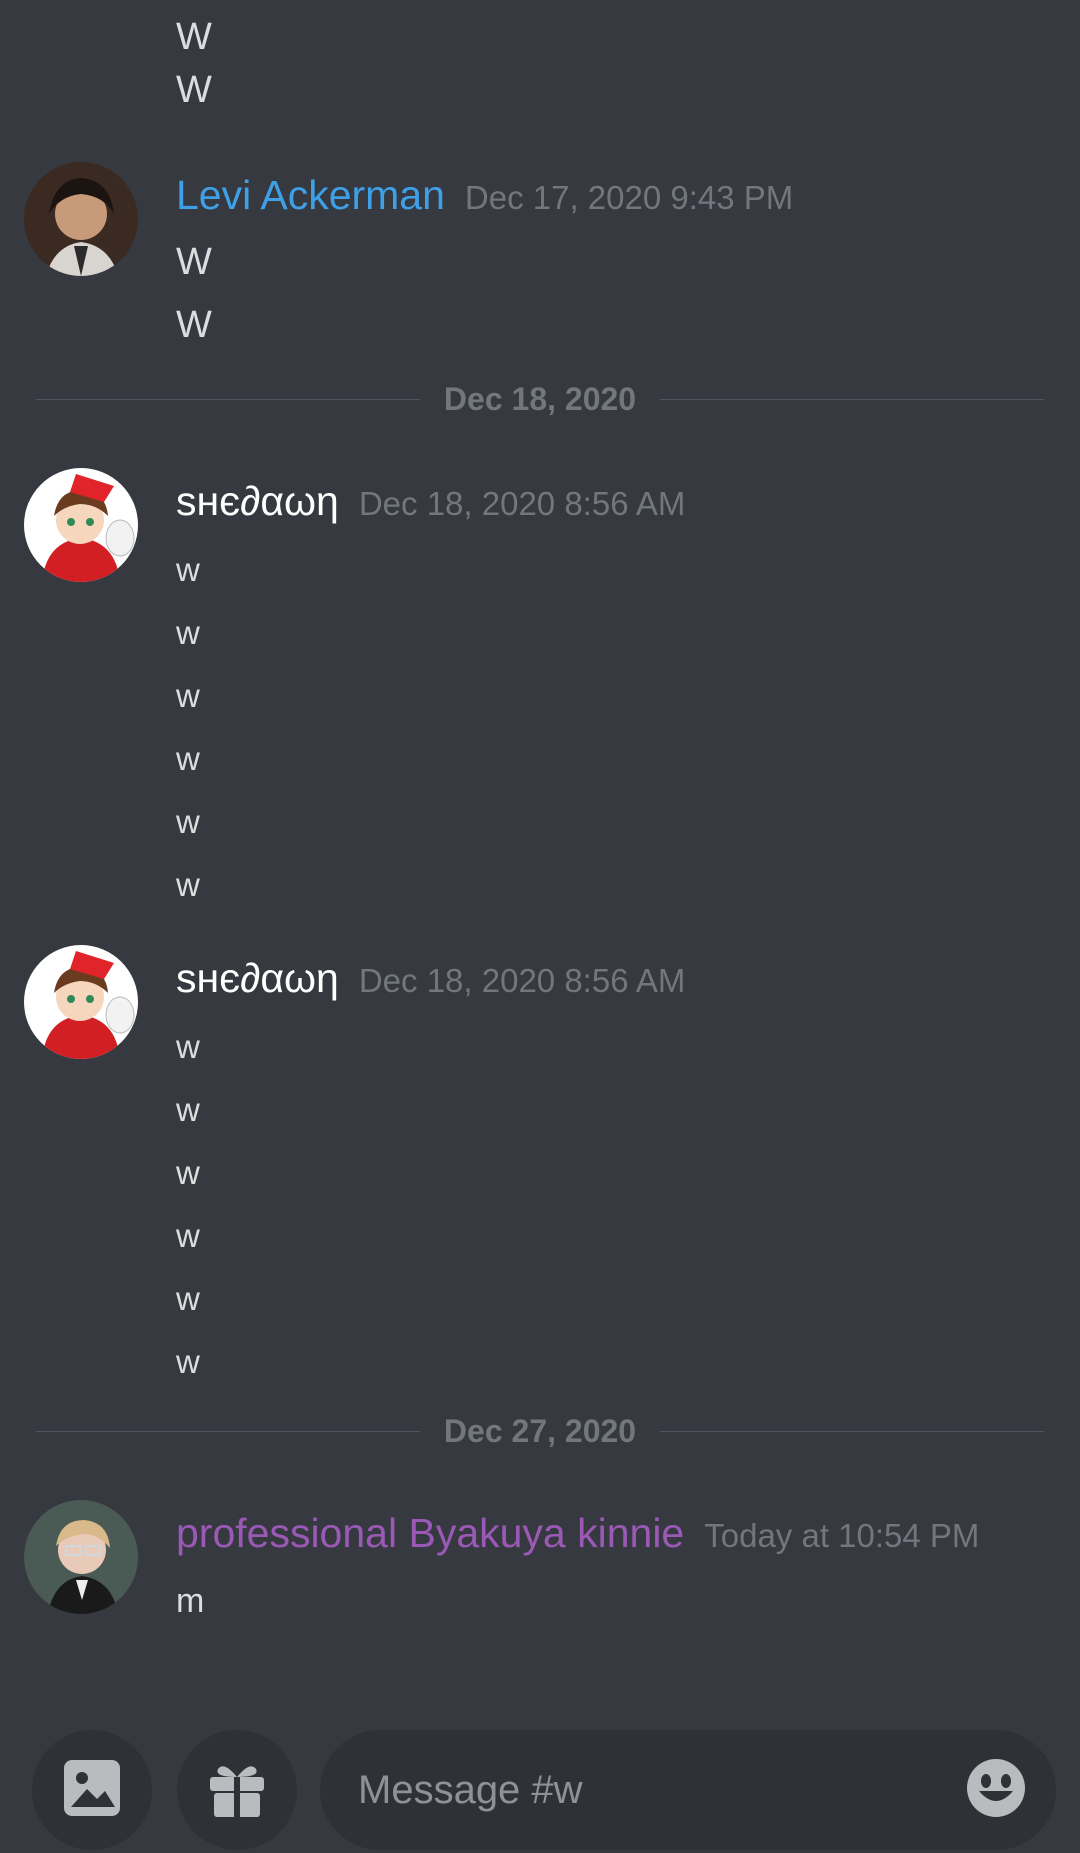 The height and width of the screenshot is (1853, 1080). Describe the element at coordinates (310, 195) in the screenshot. I see `author-name: Levi Ackerman` at that location.